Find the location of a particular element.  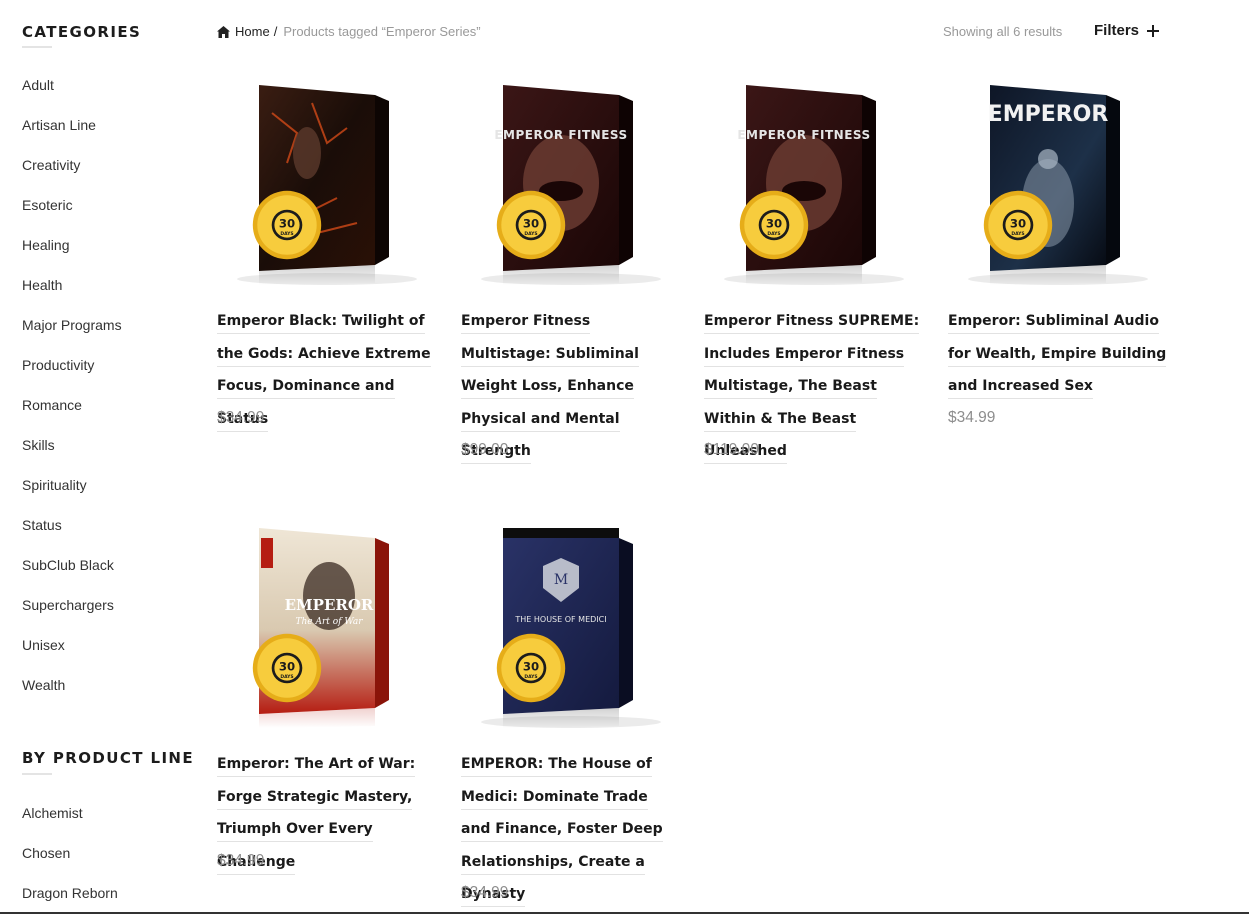

box-label: THE HOUSE OF MEDICI is located at coordinates (560, 619).